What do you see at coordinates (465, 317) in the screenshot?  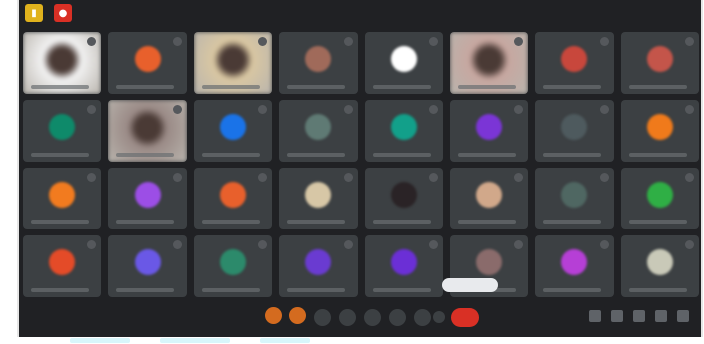 I see `hangup-button` at bounding box center [465, 317].